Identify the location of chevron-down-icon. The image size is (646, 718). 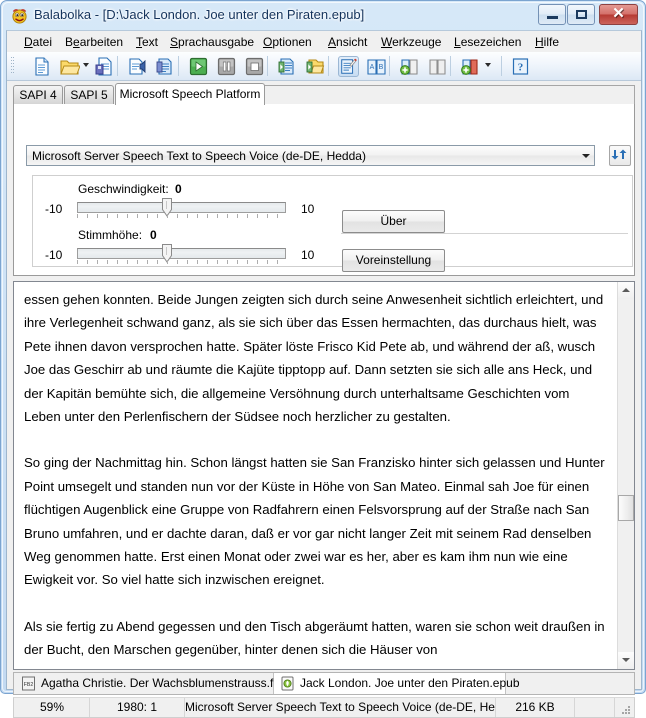
(586, 156).